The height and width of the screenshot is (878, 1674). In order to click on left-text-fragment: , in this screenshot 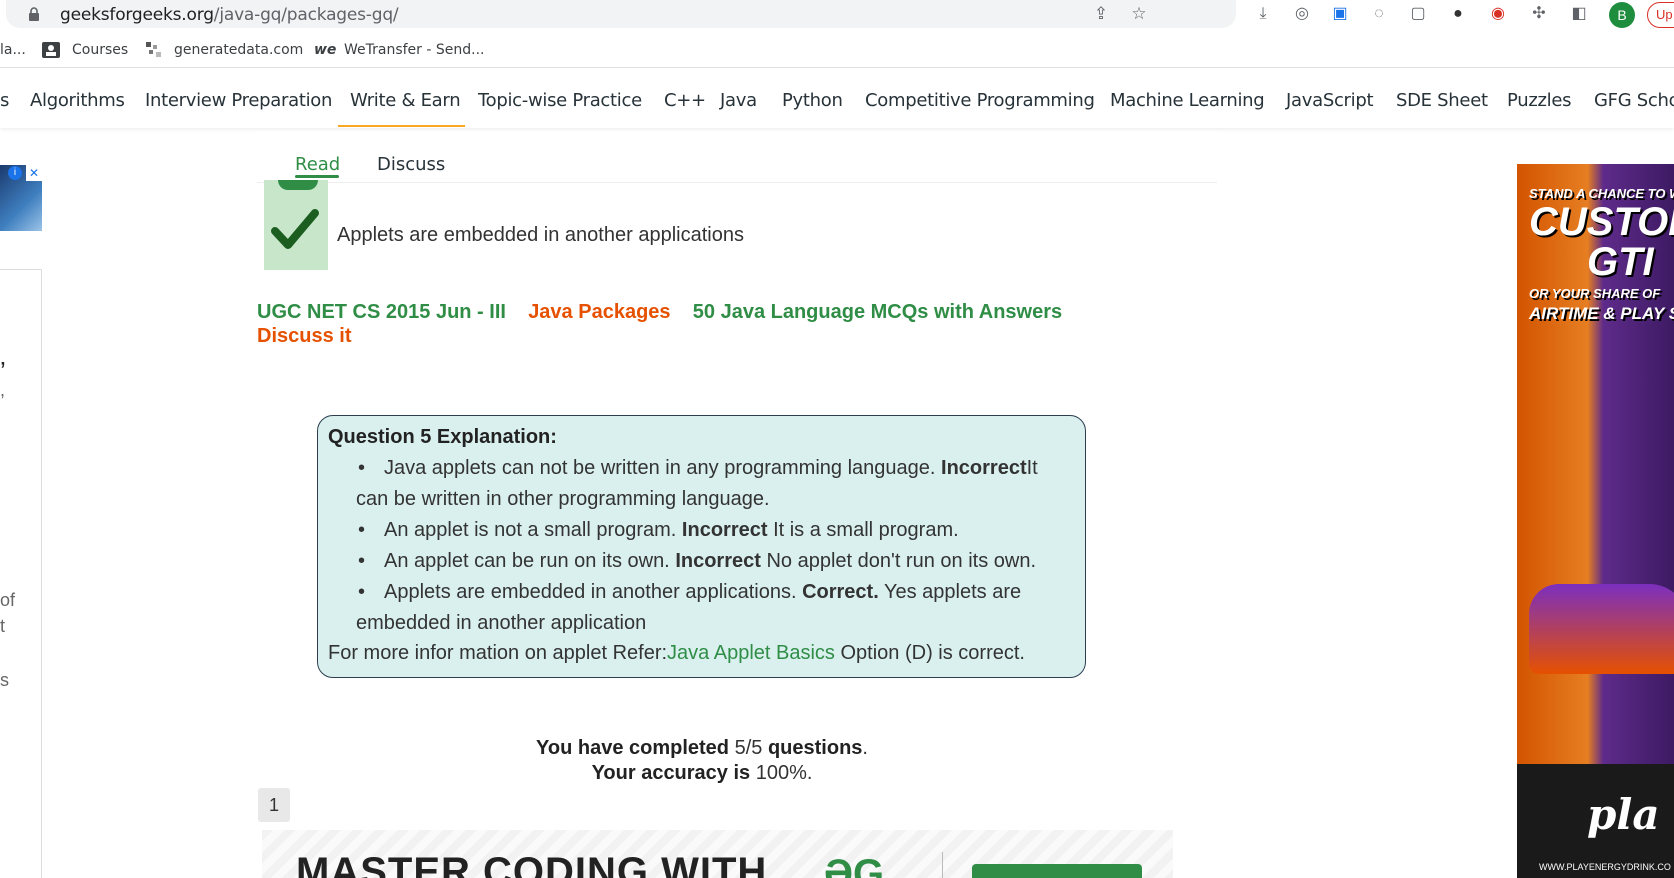, I will do `click(3, 390)`.